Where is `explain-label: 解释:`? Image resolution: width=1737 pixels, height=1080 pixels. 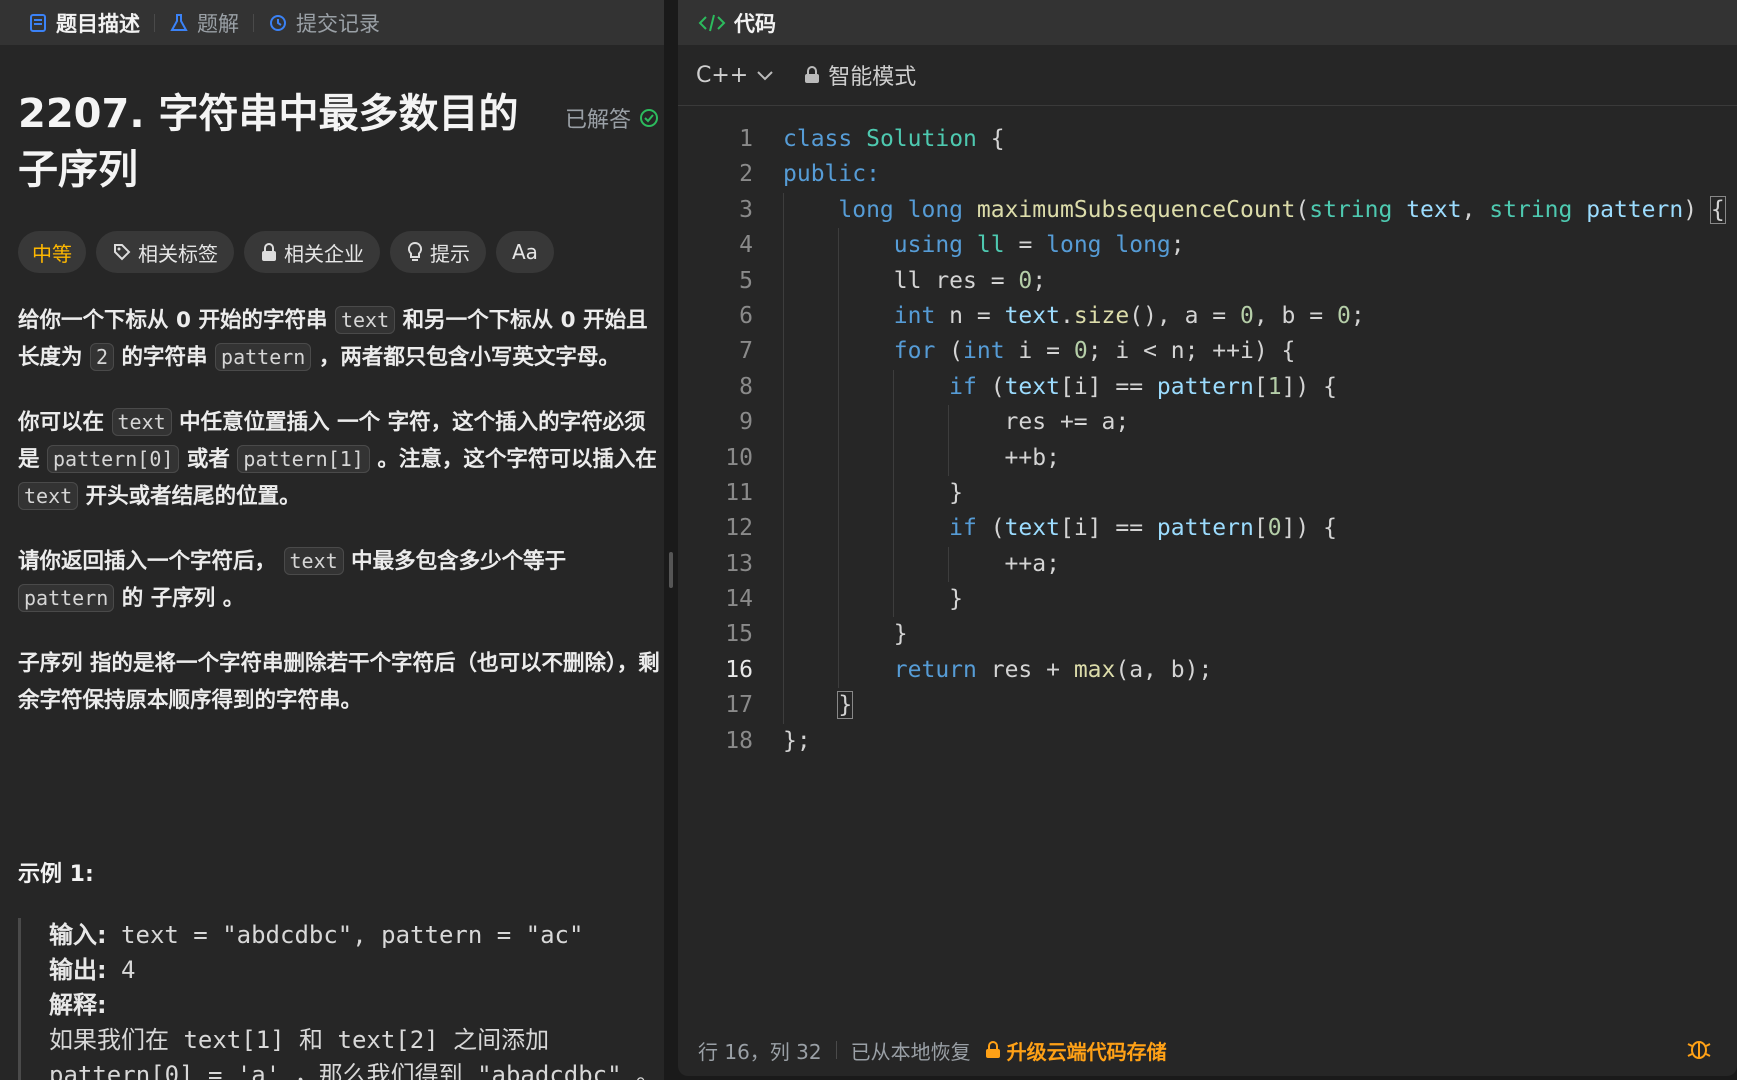 explain-label: 解释: is located at coordinates (78, 1005).